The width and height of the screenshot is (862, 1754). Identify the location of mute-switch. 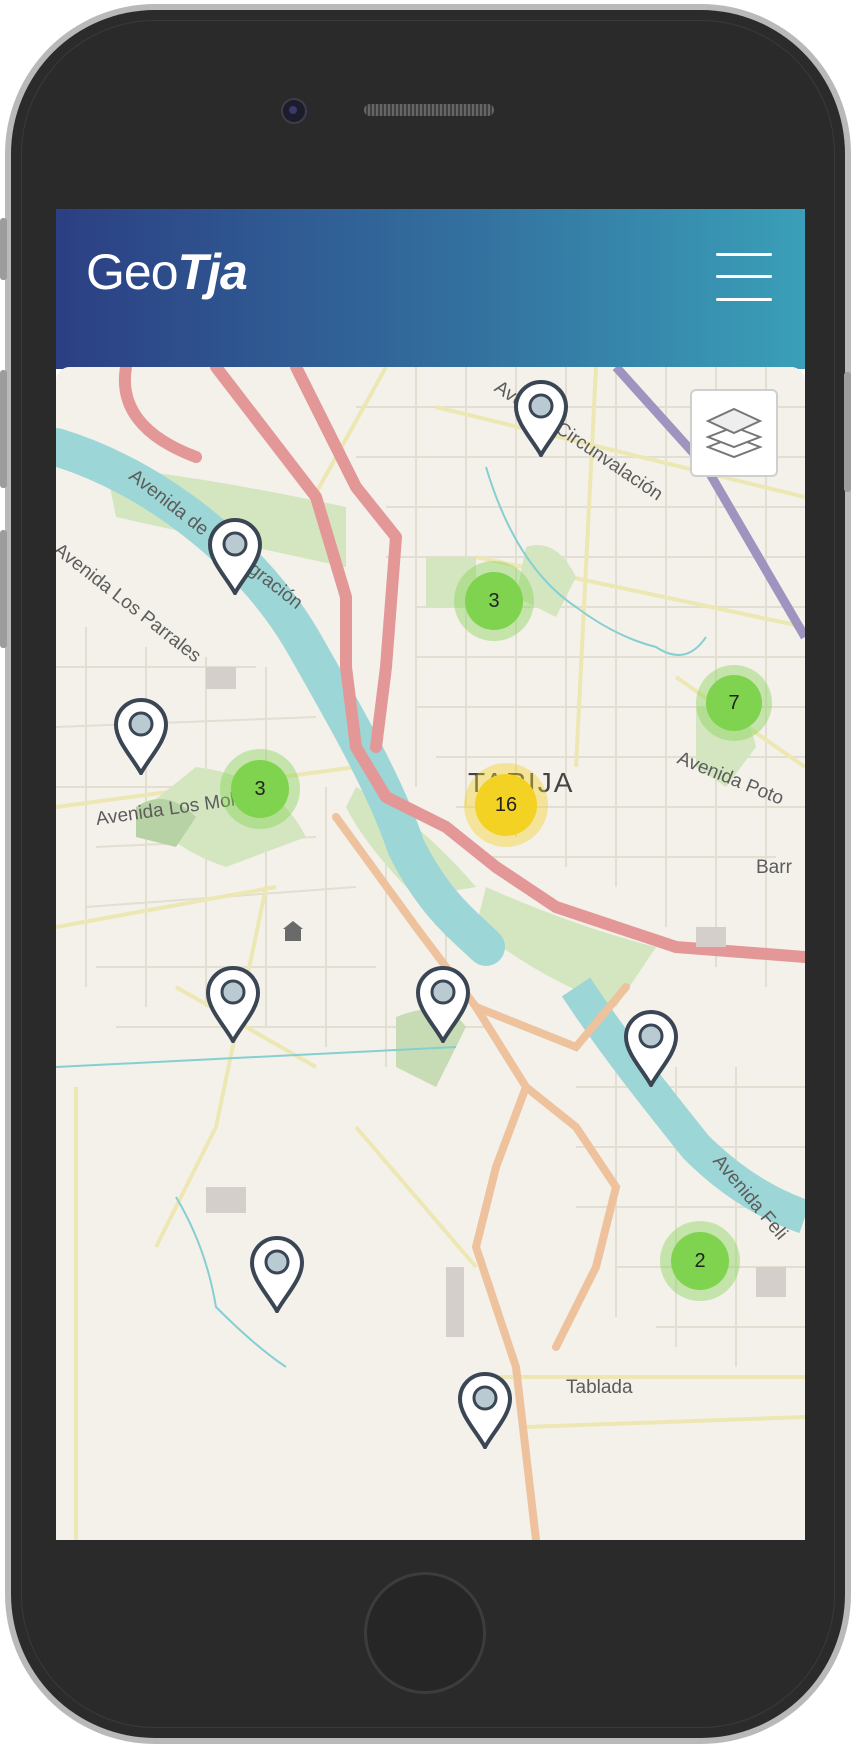
(3, 249).